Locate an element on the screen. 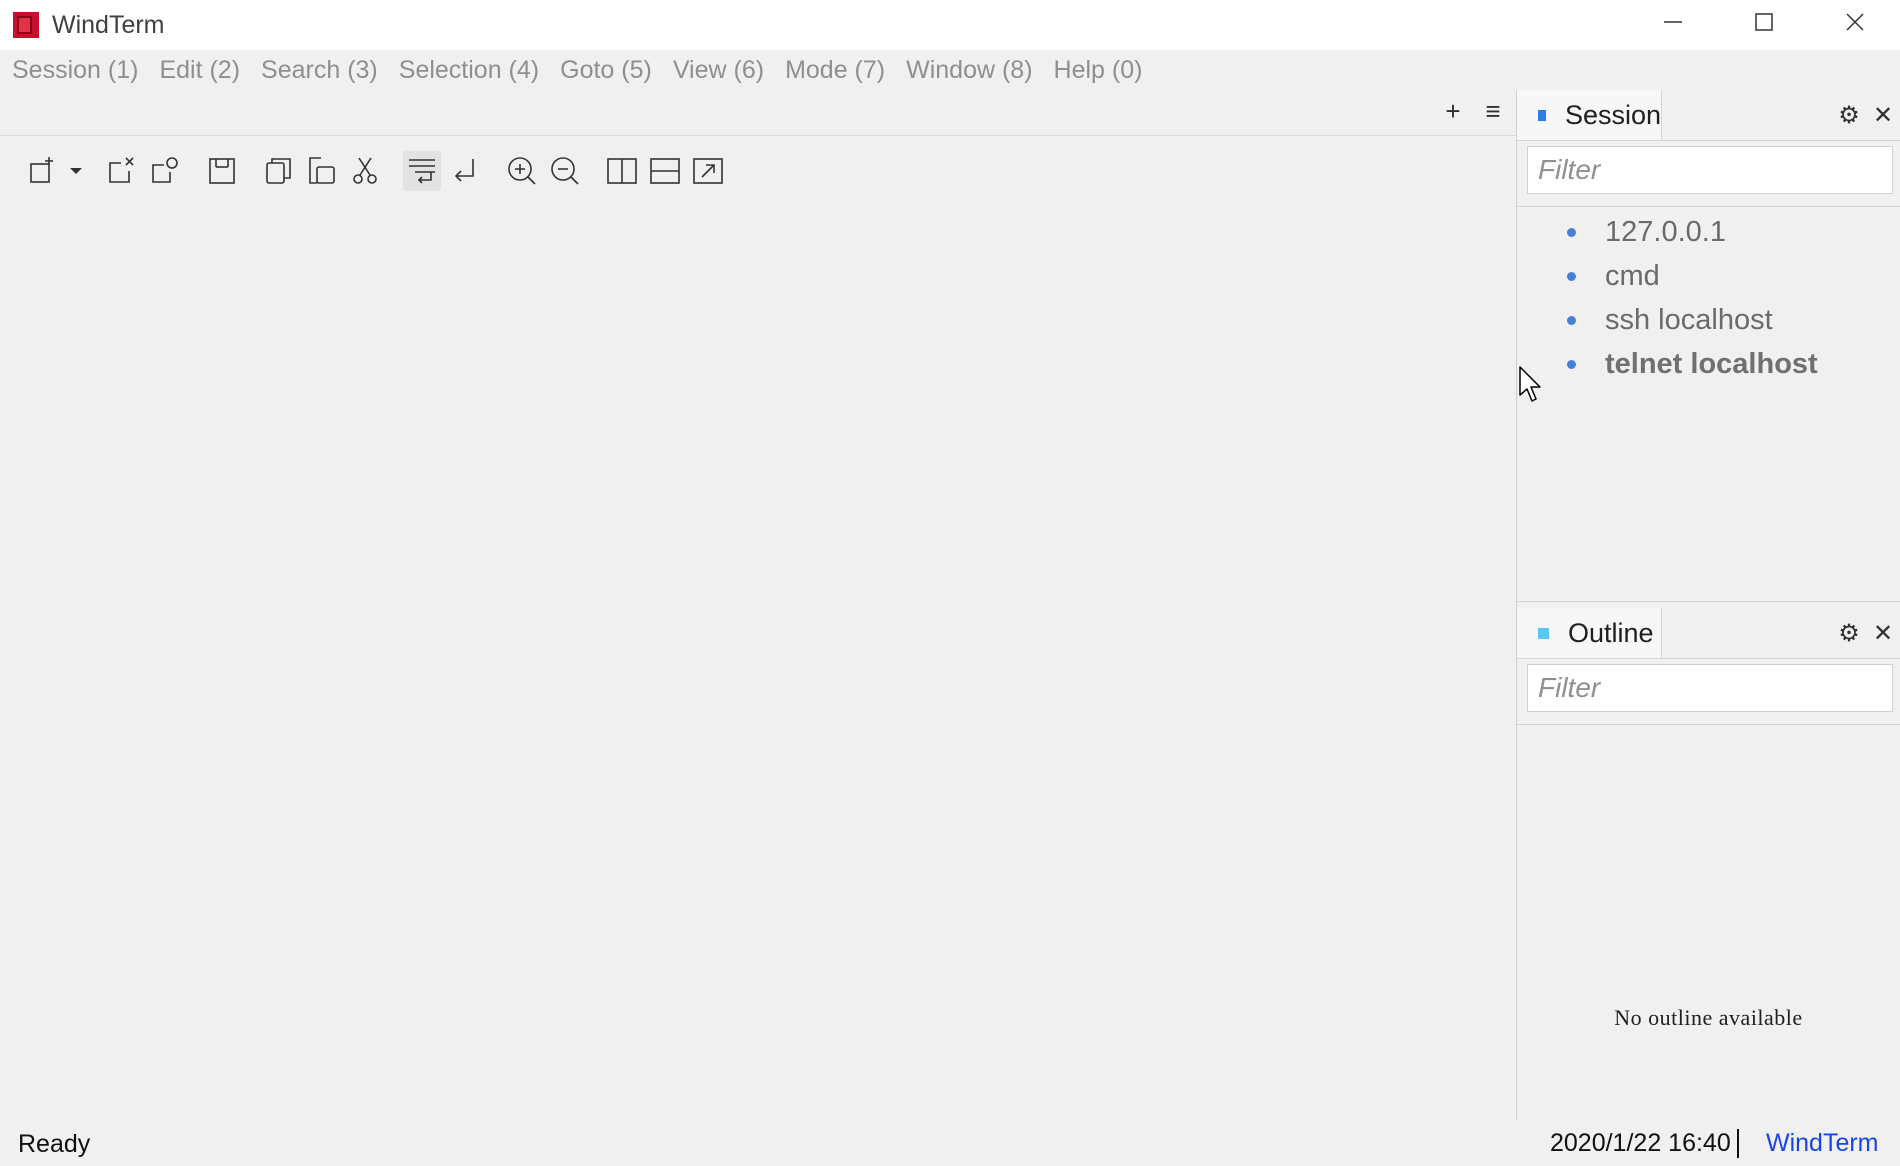 The image size is (1900, 1166). close-session-button is located at coordinates (122, 171).